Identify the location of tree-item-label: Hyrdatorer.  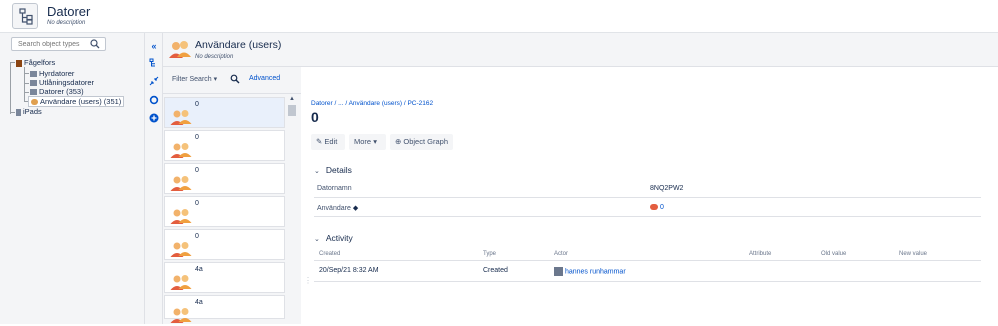
(57, 73).